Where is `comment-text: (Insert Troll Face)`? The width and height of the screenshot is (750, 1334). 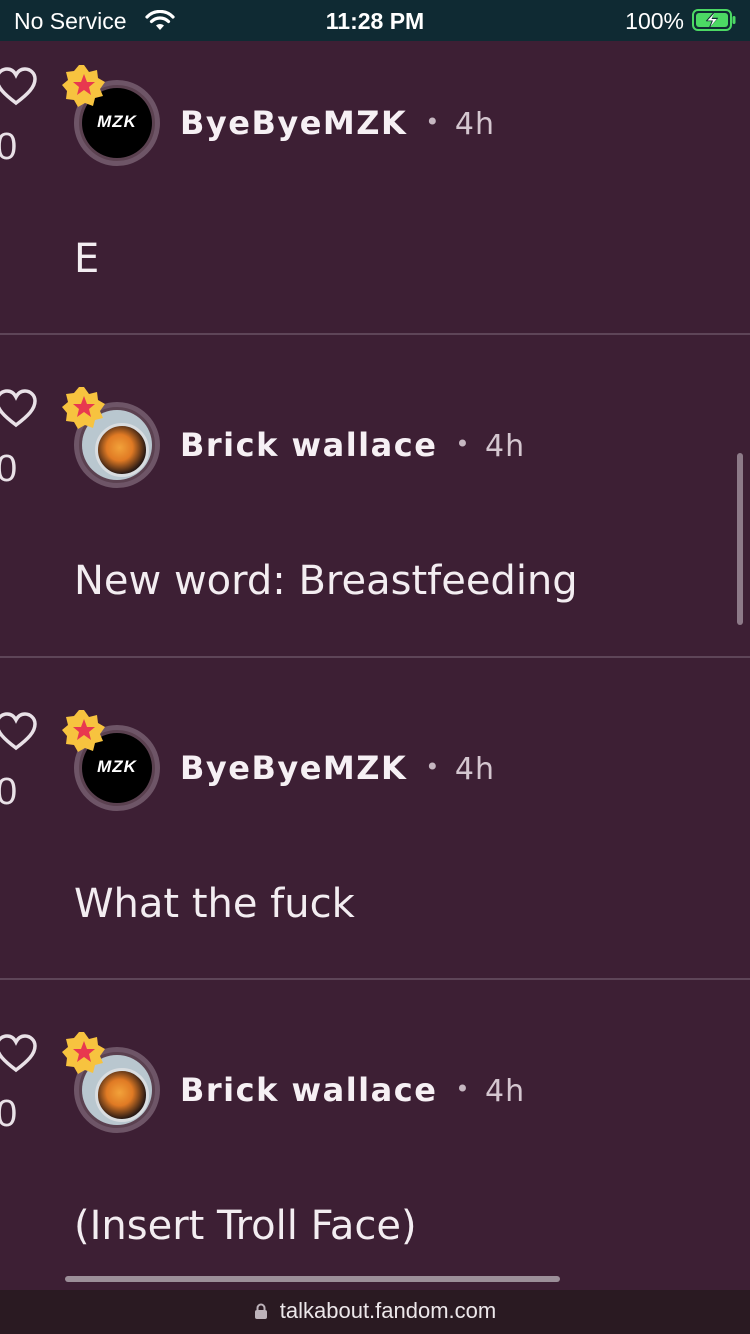 comment-text: (Insert Troll Face) is located at coordinates (245, 1226).